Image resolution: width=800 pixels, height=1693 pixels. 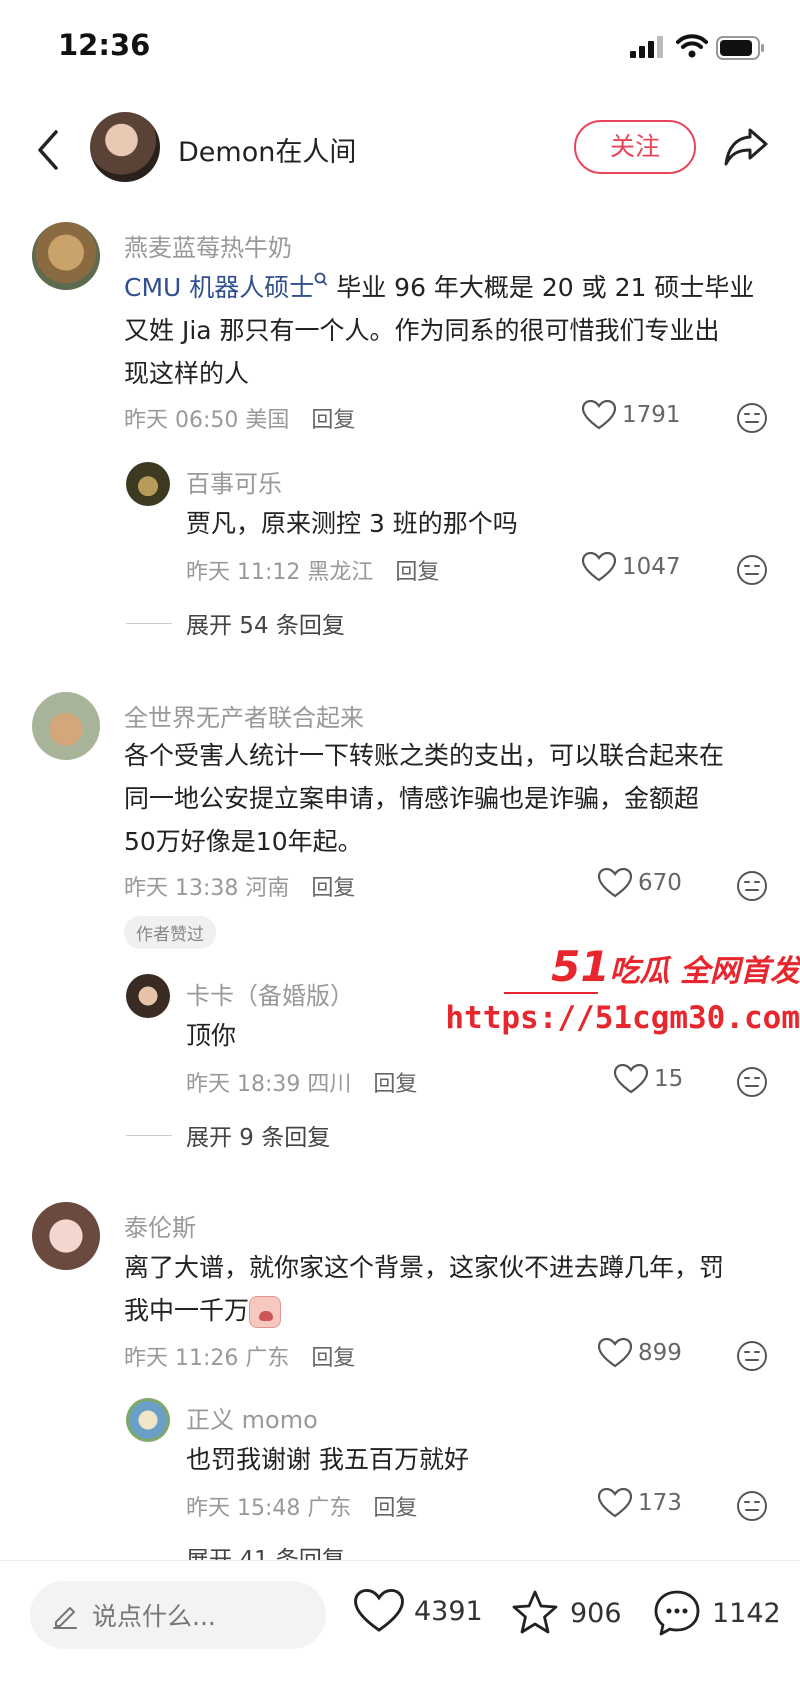 What do you see at coordinates (669, 1079) in the screenshot?
I see `like-count: 15` at bounding box center [669, 1079].